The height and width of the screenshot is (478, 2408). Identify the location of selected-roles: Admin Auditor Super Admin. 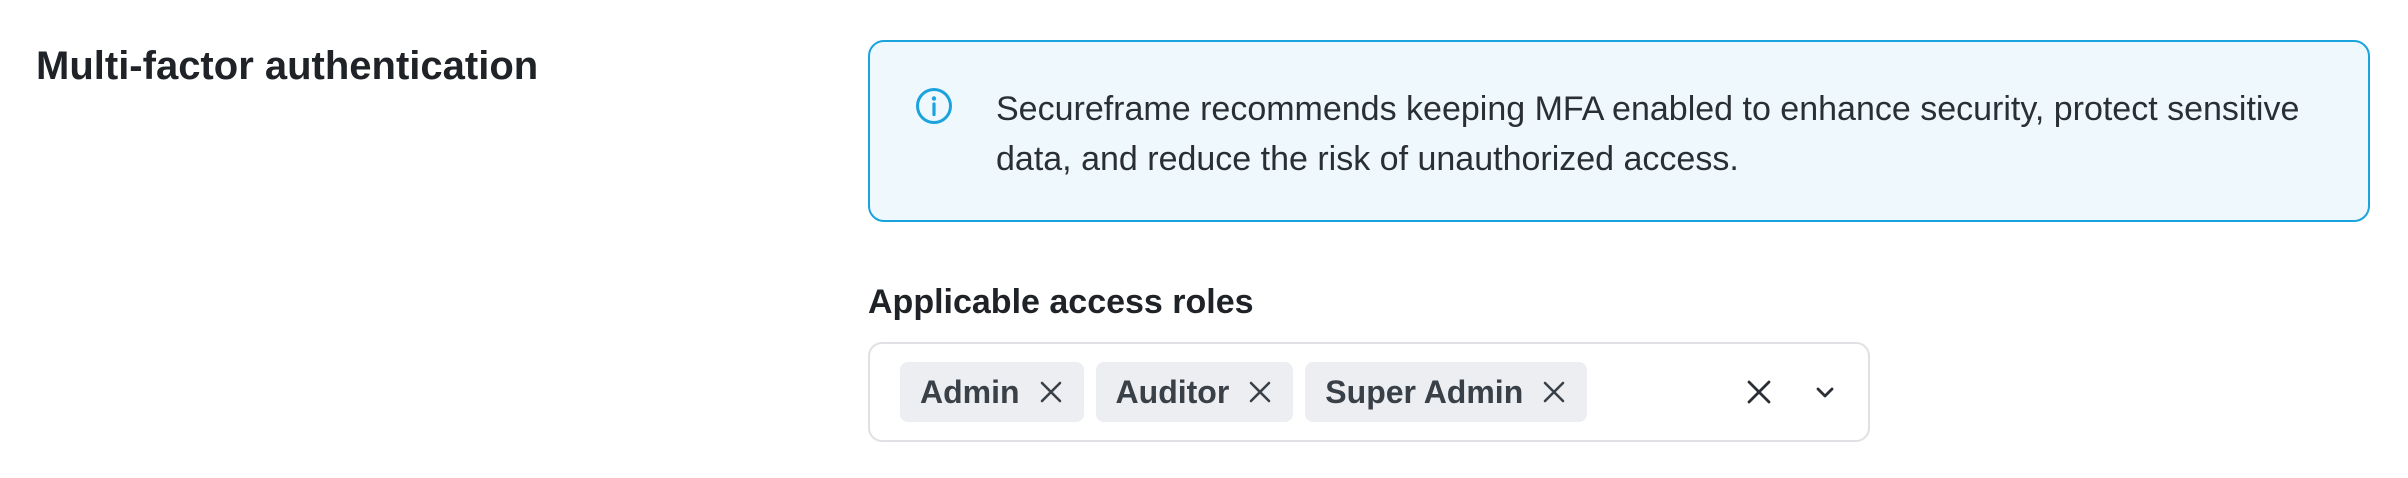
(1244, 392).